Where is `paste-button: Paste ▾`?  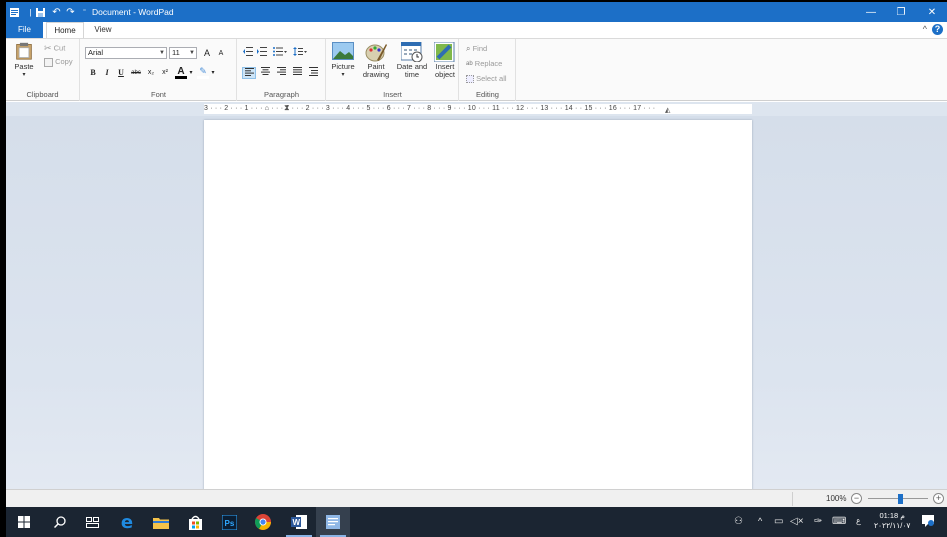 paste-button: Paste ▾ is located at coordinates (24, 60).